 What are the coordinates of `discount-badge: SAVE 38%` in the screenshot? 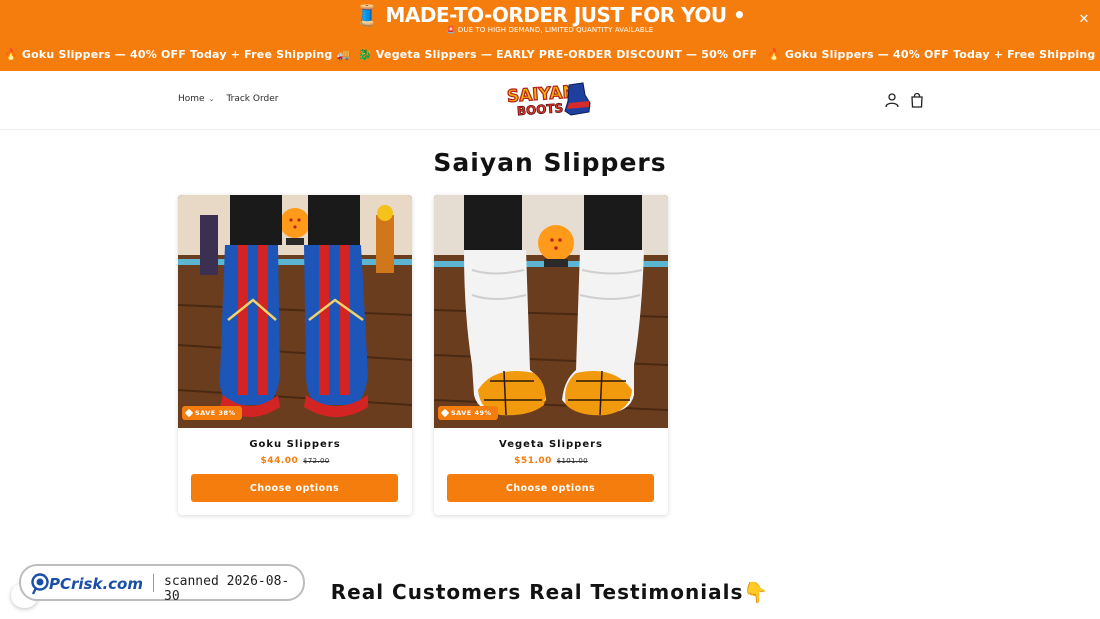 It's located at (212, 413).